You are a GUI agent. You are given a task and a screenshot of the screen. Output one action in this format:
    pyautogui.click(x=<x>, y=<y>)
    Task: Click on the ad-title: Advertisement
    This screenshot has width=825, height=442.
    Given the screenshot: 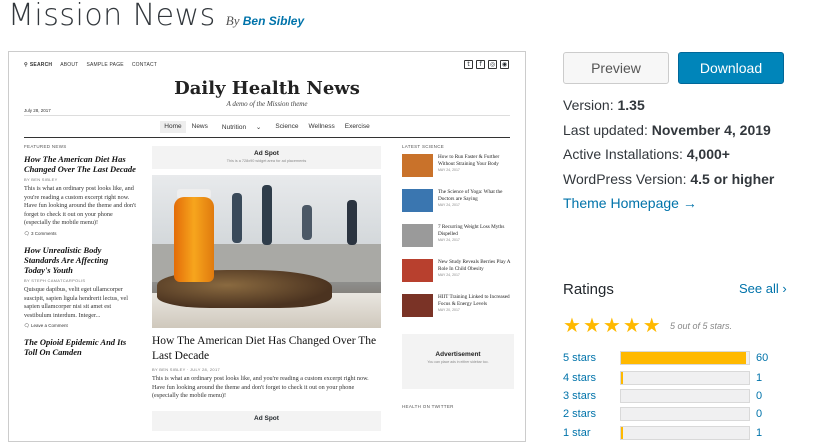 What is the action you would take?
    pyautogui.click(x=458, y=354)
    